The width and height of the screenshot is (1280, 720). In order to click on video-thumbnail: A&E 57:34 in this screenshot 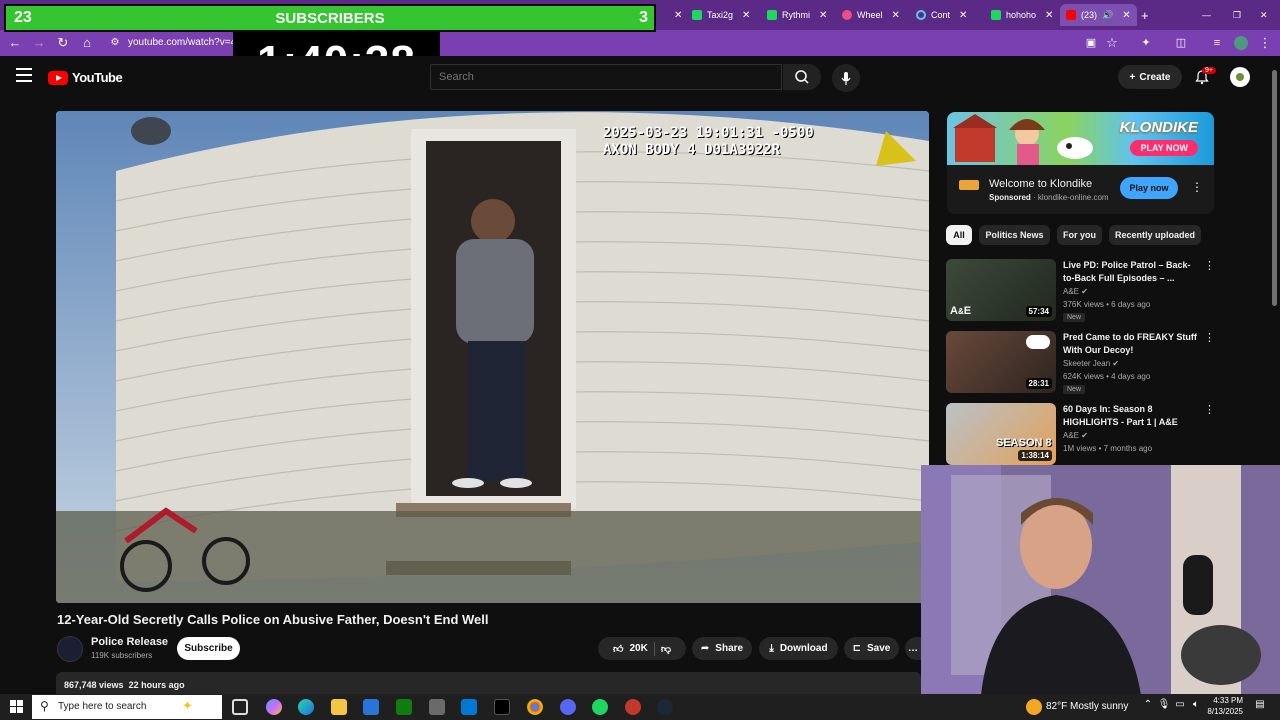, I will do `click(1001, 290)`.